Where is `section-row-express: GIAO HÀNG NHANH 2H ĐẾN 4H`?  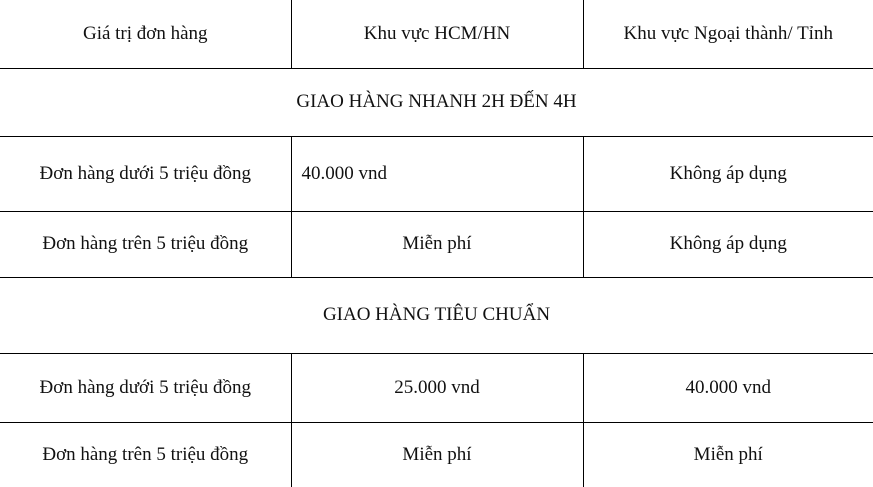 section-row-express: GIAO HÀNG NHANH 2H ĐẾN 4H is located at coordinates (436, 102).